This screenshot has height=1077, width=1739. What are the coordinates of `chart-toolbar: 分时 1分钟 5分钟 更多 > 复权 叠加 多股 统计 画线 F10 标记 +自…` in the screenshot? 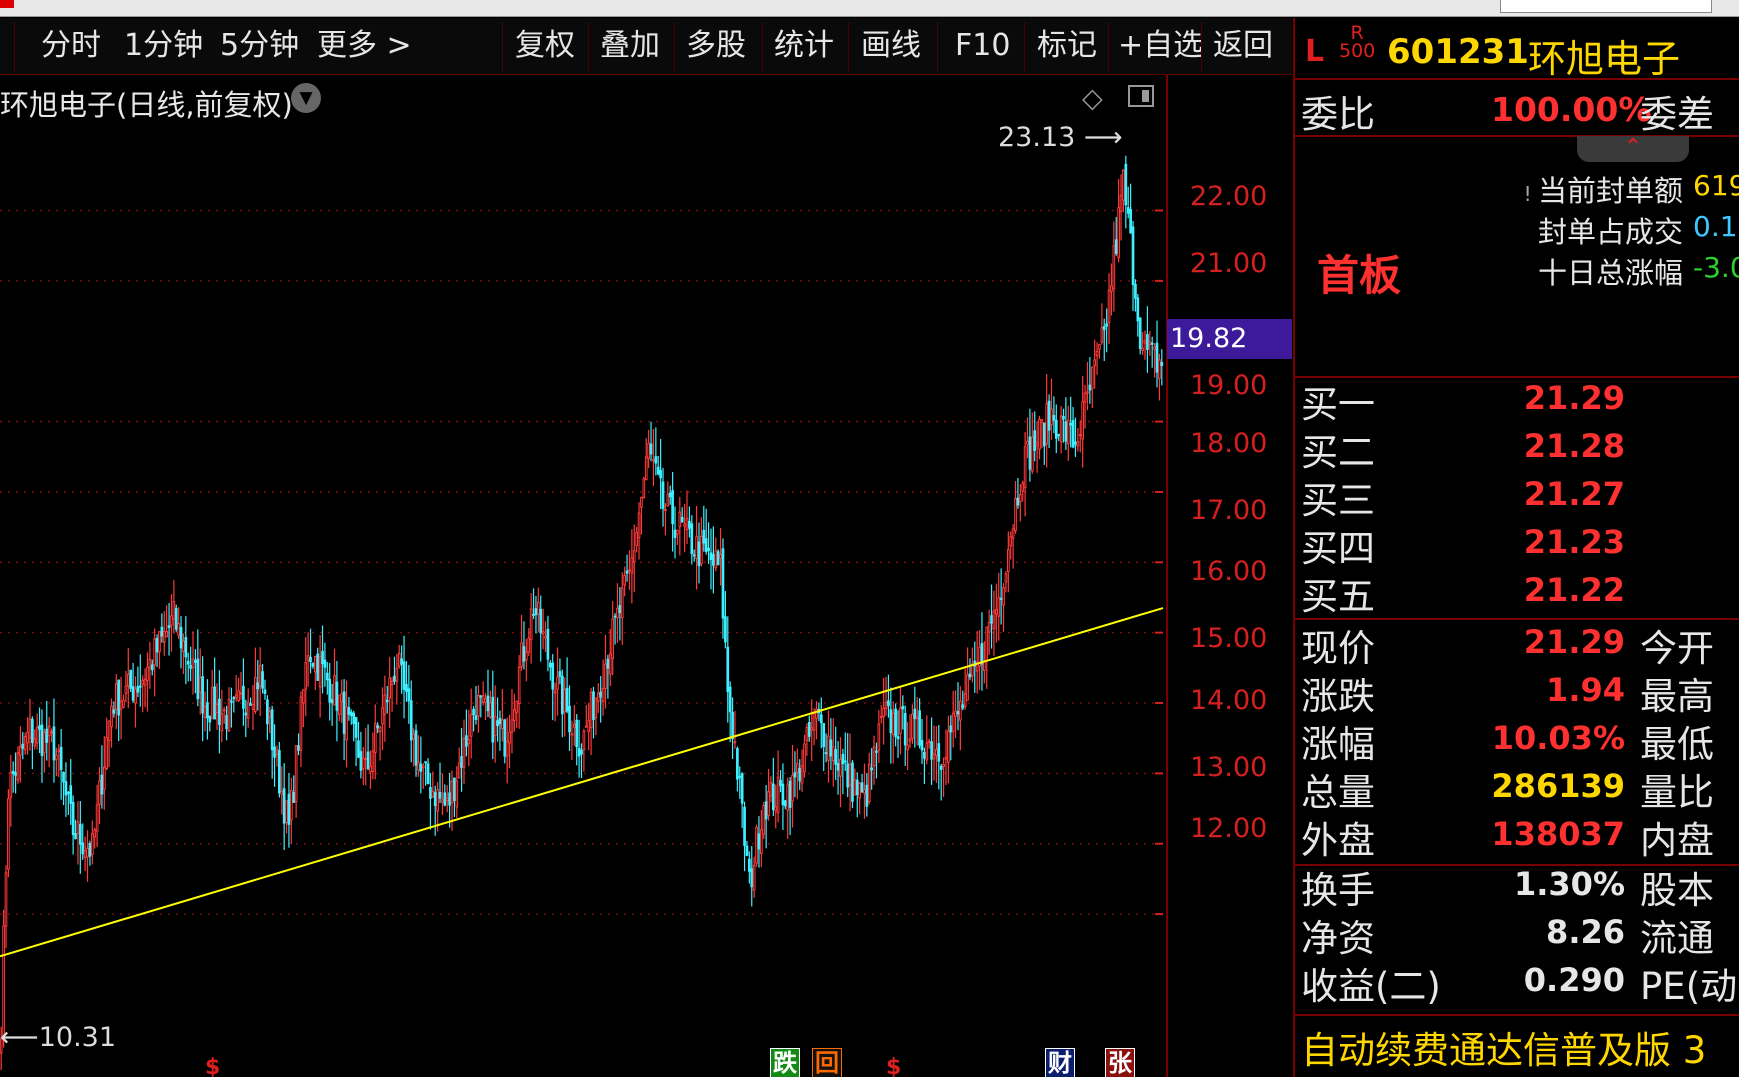 It's located at (646, 46).